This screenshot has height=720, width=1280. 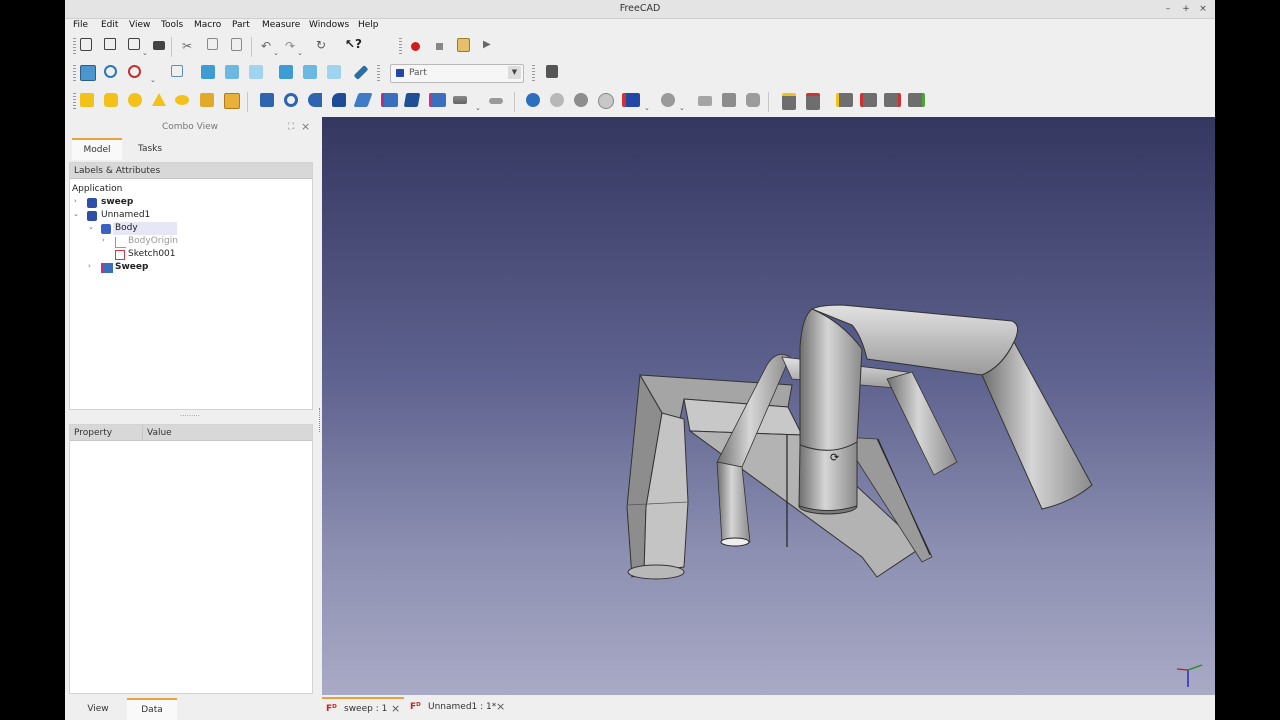 I want to click on measure-refresh-icon, so click(x=844, y=100).